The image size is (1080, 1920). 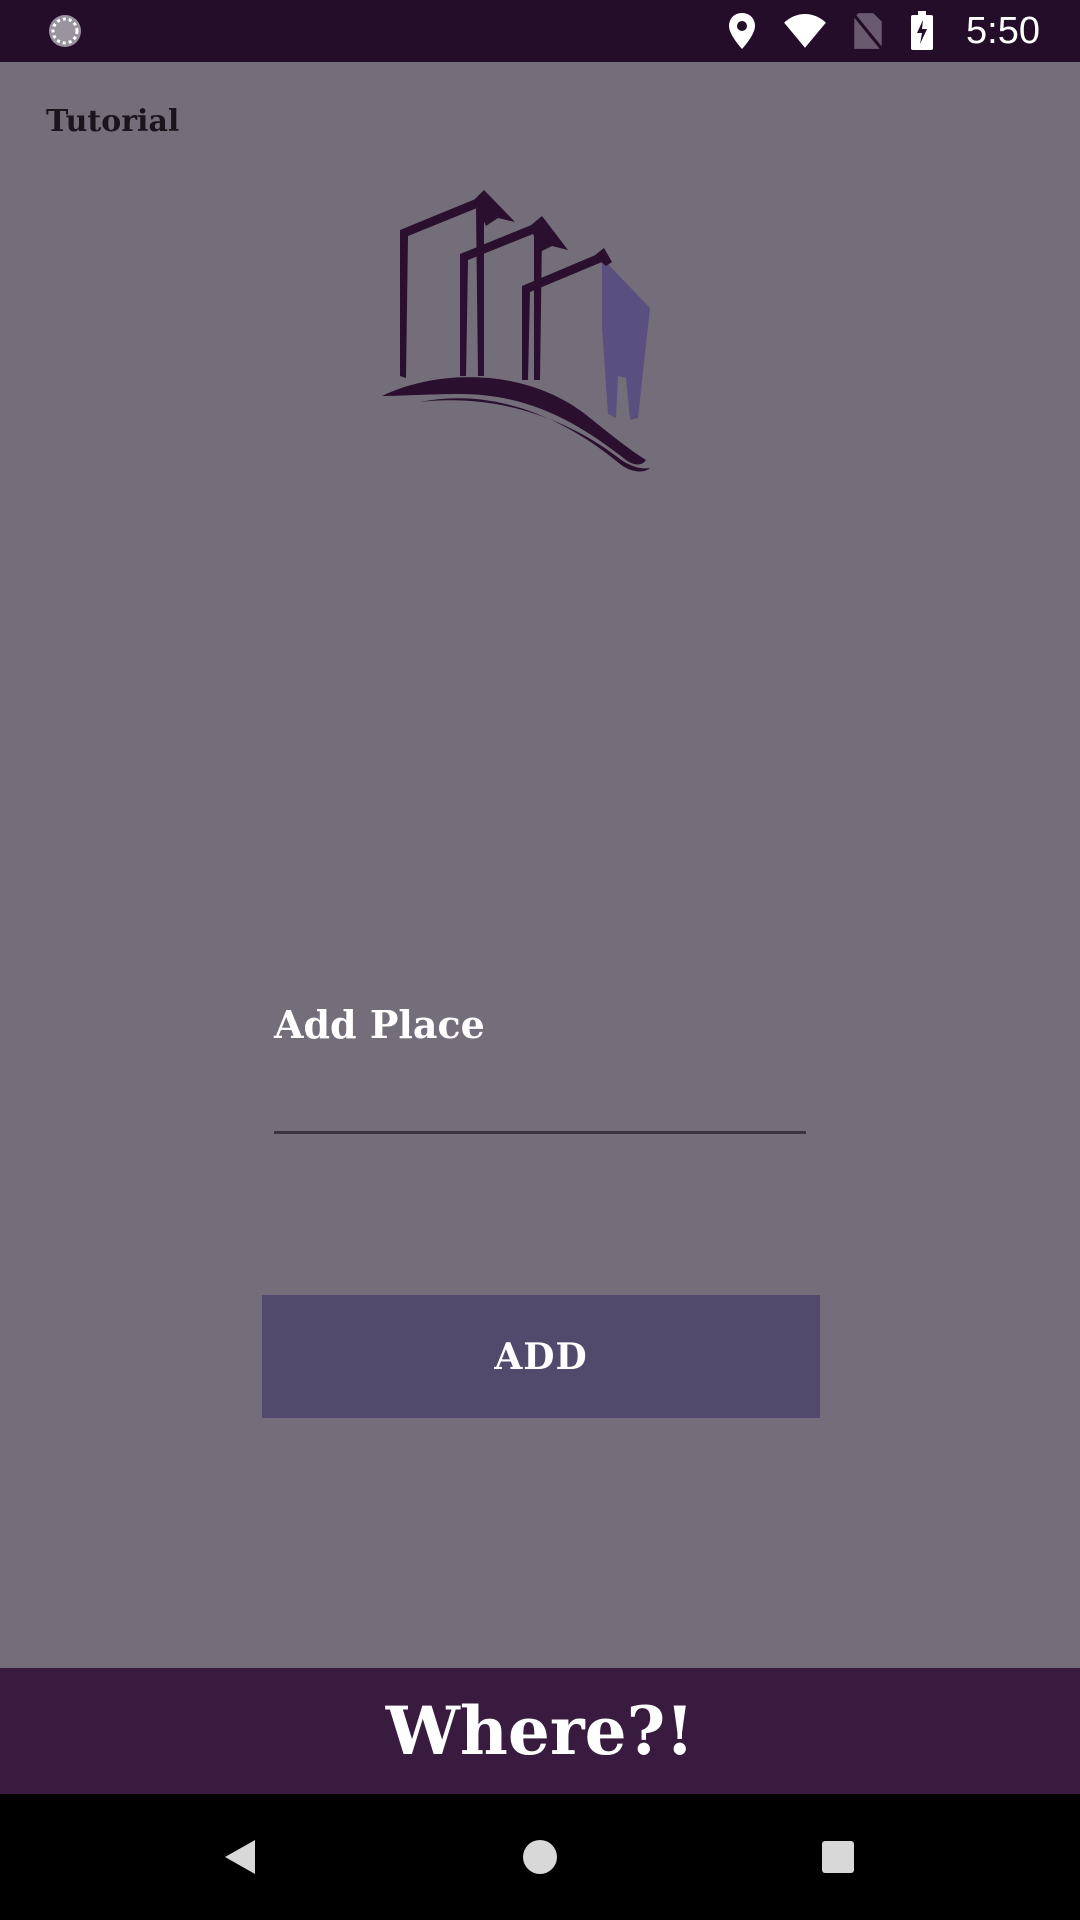 I want to click on brand-bar: Where?!, so click(x=540, y=1731).